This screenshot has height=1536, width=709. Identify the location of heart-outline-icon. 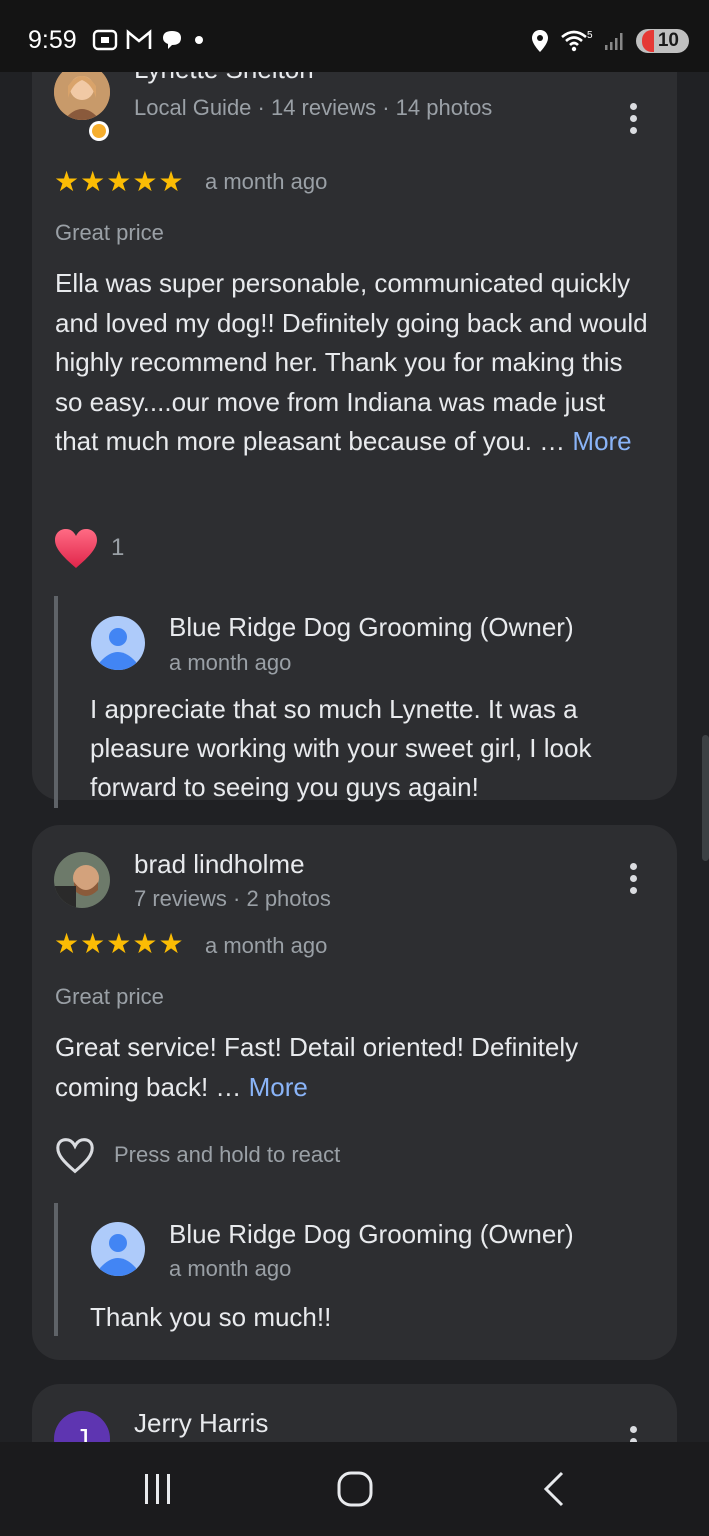
(75, 1156).